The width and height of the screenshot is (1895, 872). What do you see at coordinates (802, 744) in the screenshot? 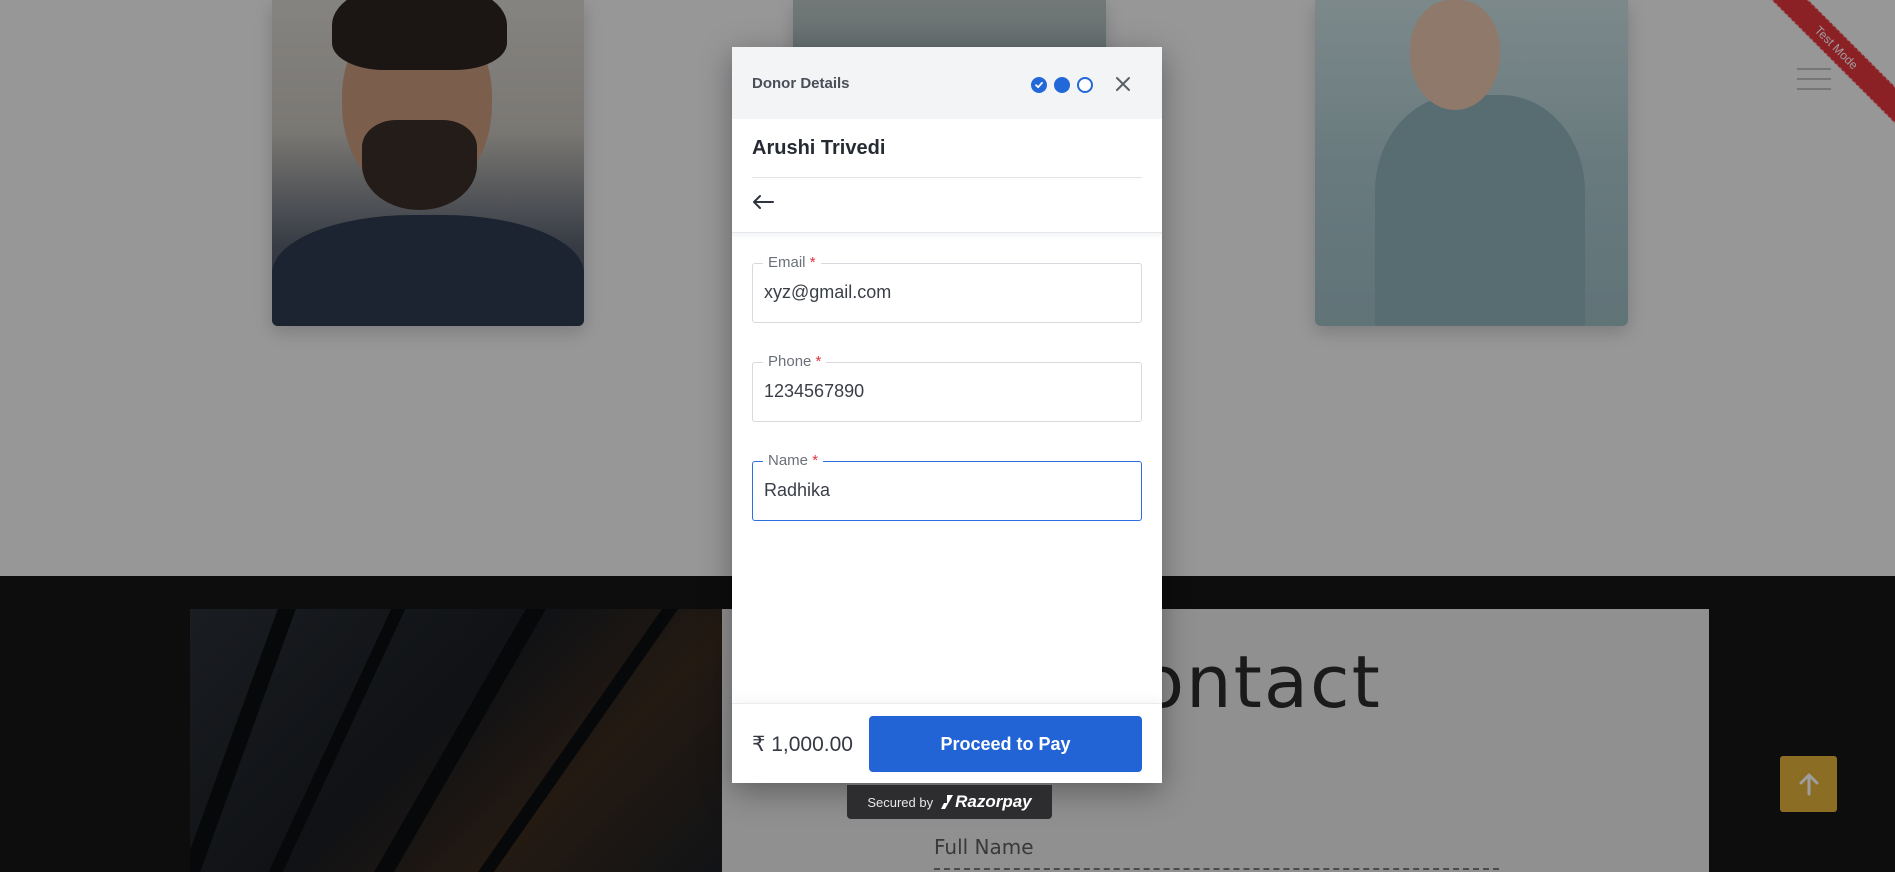
I see `amount-display: ₹ 1,000.00` at bounding box center [802, 744].